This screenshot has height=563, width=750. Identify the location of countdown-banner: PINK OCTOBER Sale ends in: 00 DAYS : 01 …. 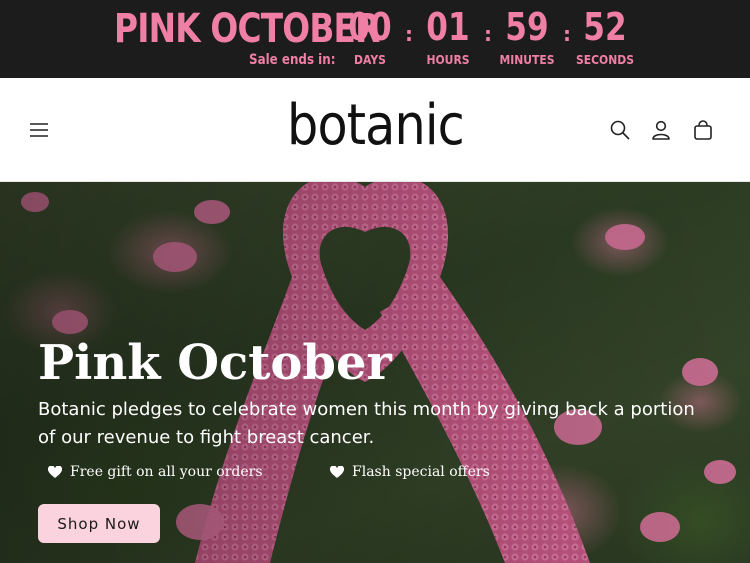
(375, 39).